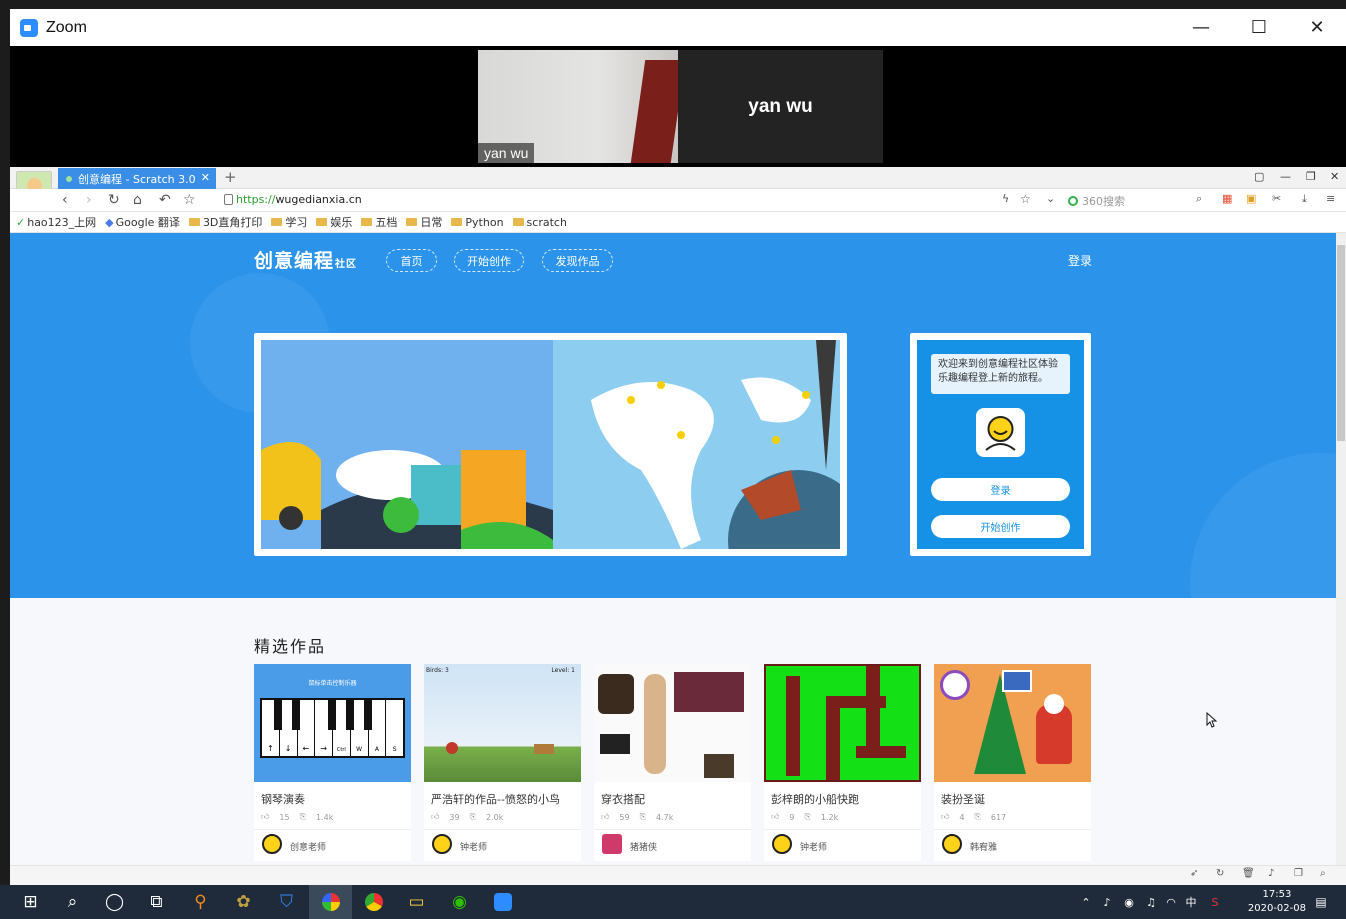 The width and height of the screenshot is (1346, 919). I want to click on trash-icon: 🗑︎, so click(1248, 873).